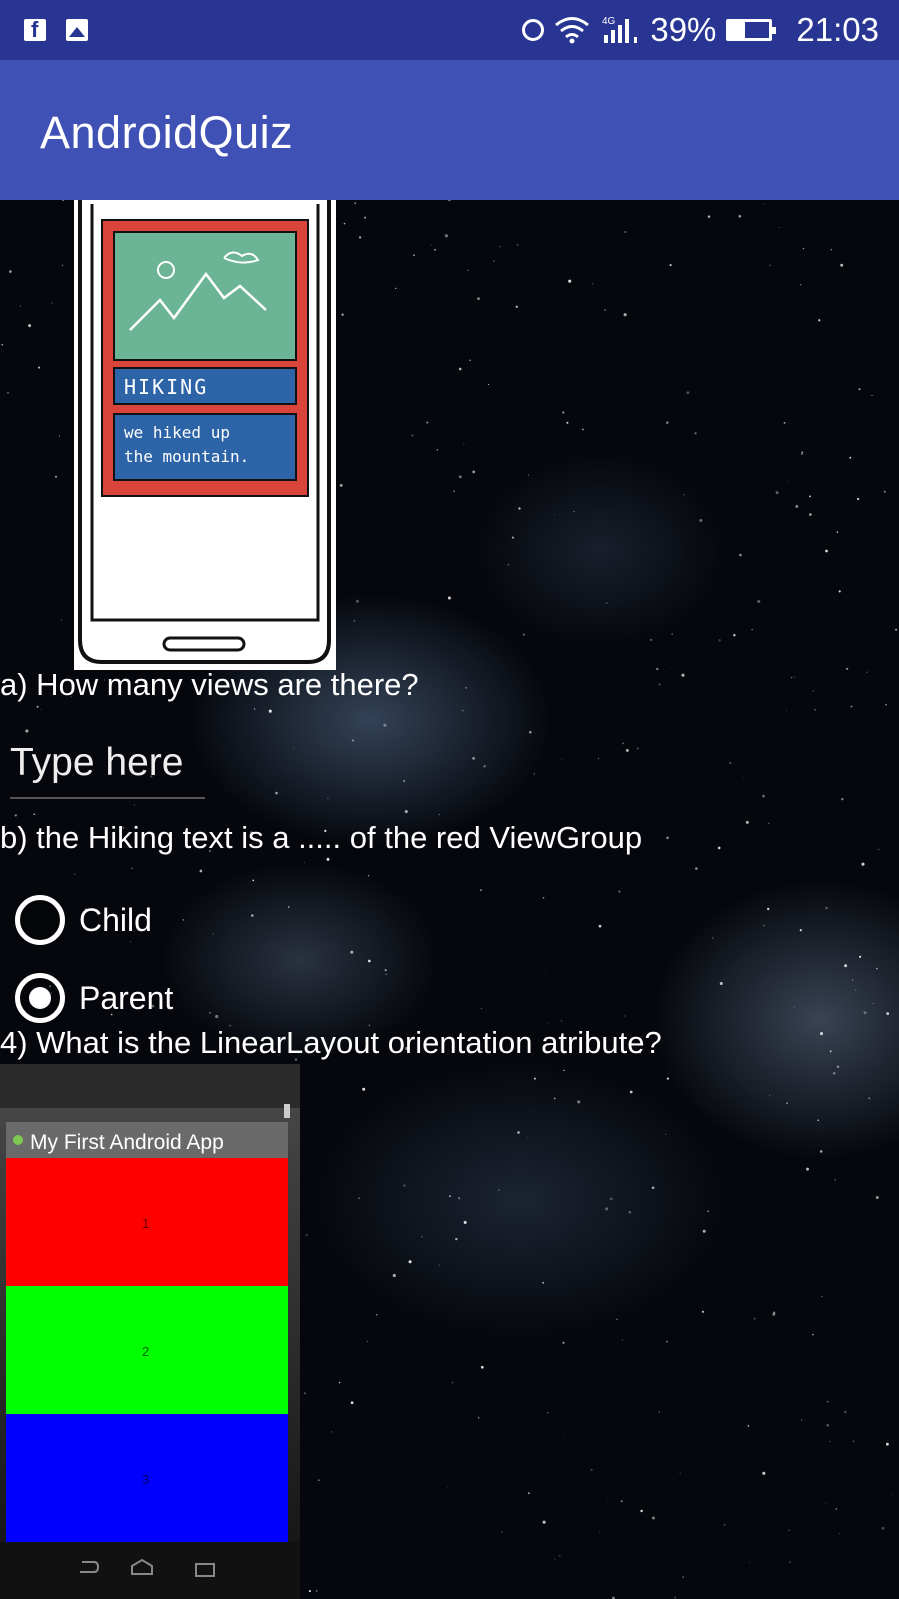 The height and width of the screenshot is (1599, 899). I want to click on radio-label: Parent, so click(126, 998).